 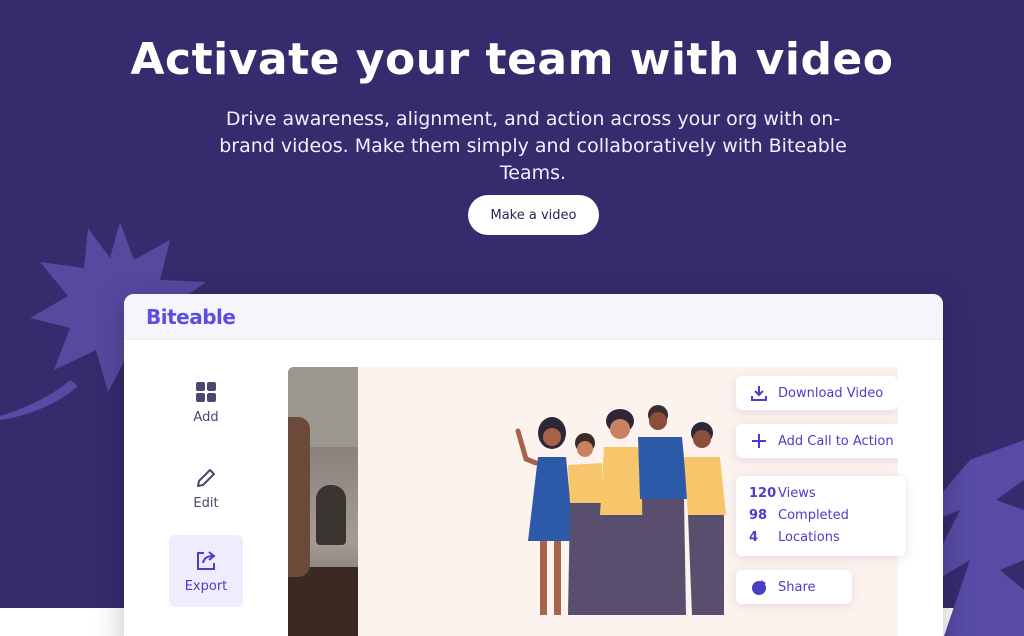 I want to click on stat-row: 4 Locations, so click(x=827, y=537).